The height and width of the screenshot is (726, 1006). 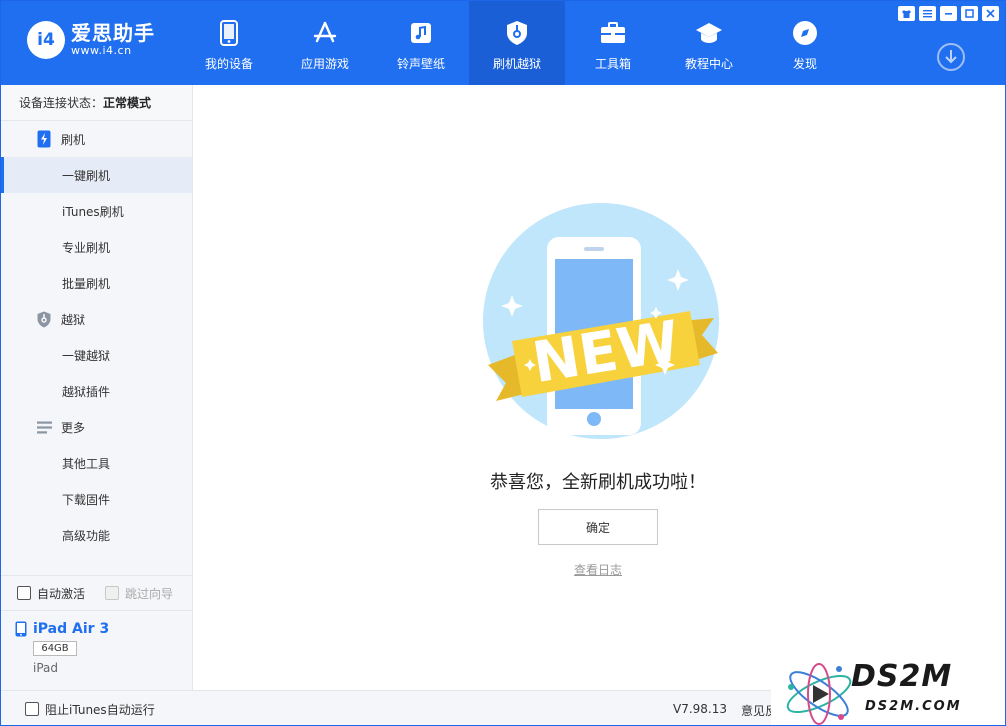 I want to click on sidebar-group-label: 刷机, so click(x=73, y=139).